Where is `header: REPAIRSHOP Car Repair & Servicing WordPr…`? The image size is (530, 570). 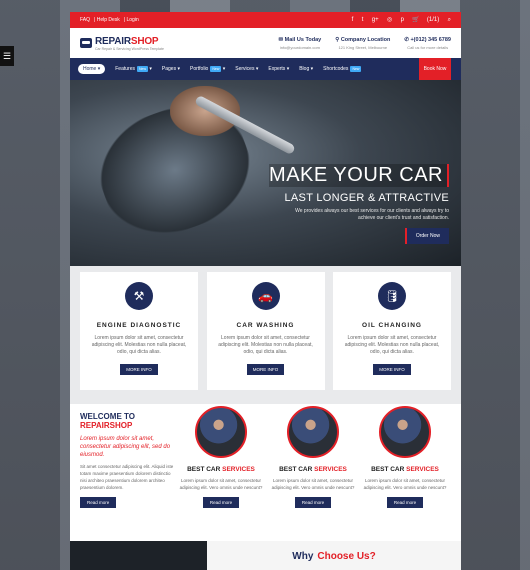 header: REPAIRSHOP Car Repair & Servicing WordPr… is located at coordinates (265, 43).